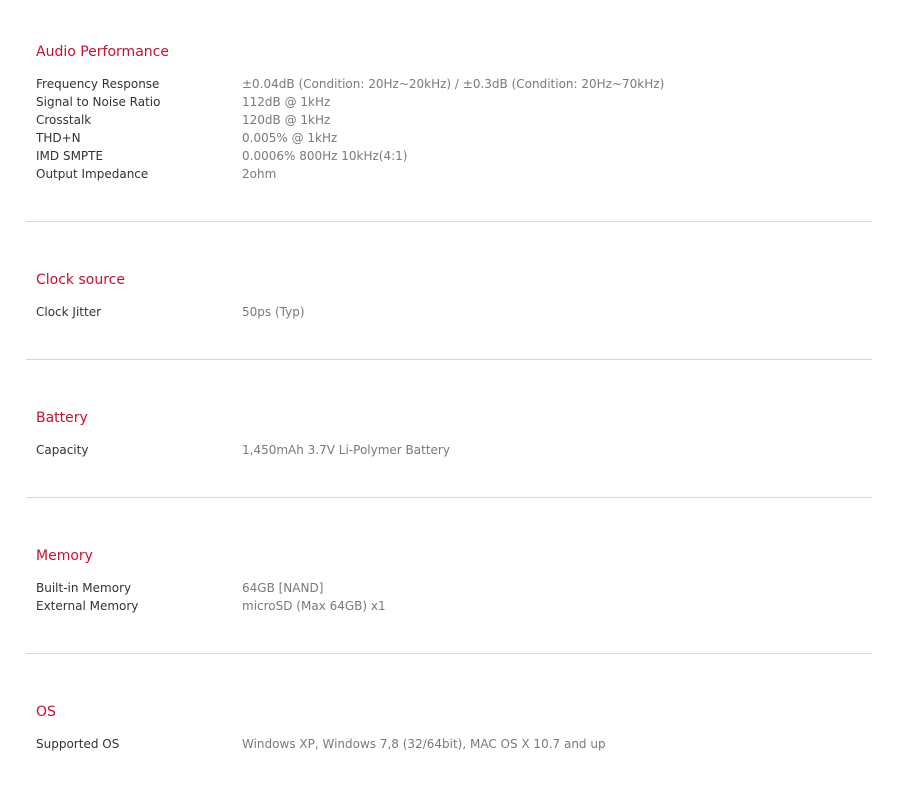 The width and height of the screenshot is (900, 791). I want to click on spec-label: IMD SMPTE, so click(70, 156).